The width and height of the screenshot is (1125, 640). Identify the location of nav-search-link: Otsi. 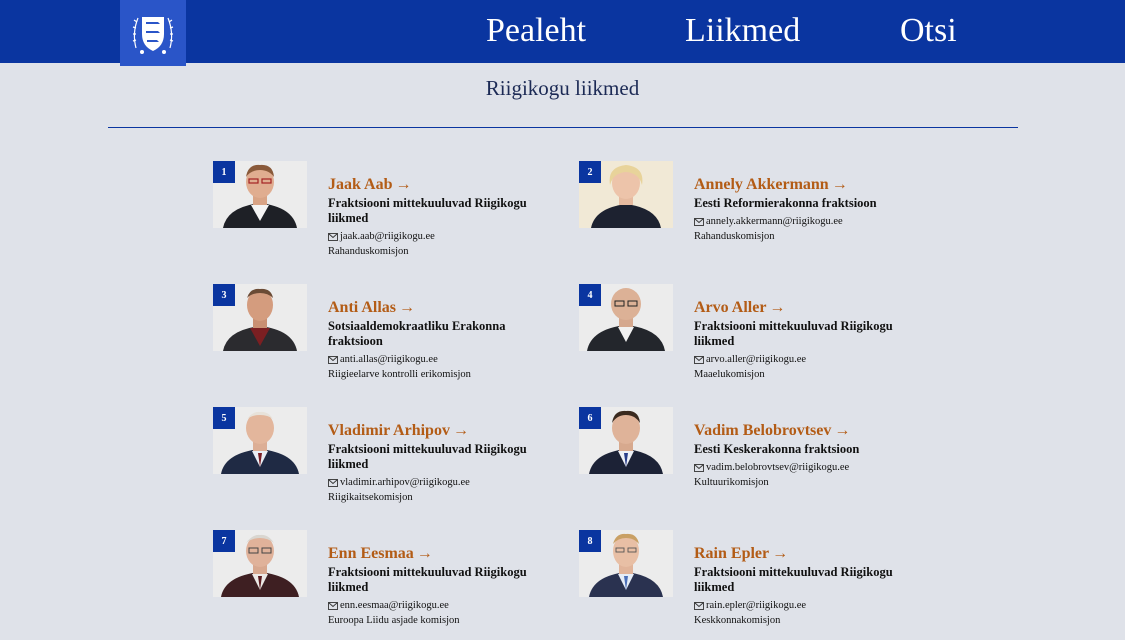
(928, 31).